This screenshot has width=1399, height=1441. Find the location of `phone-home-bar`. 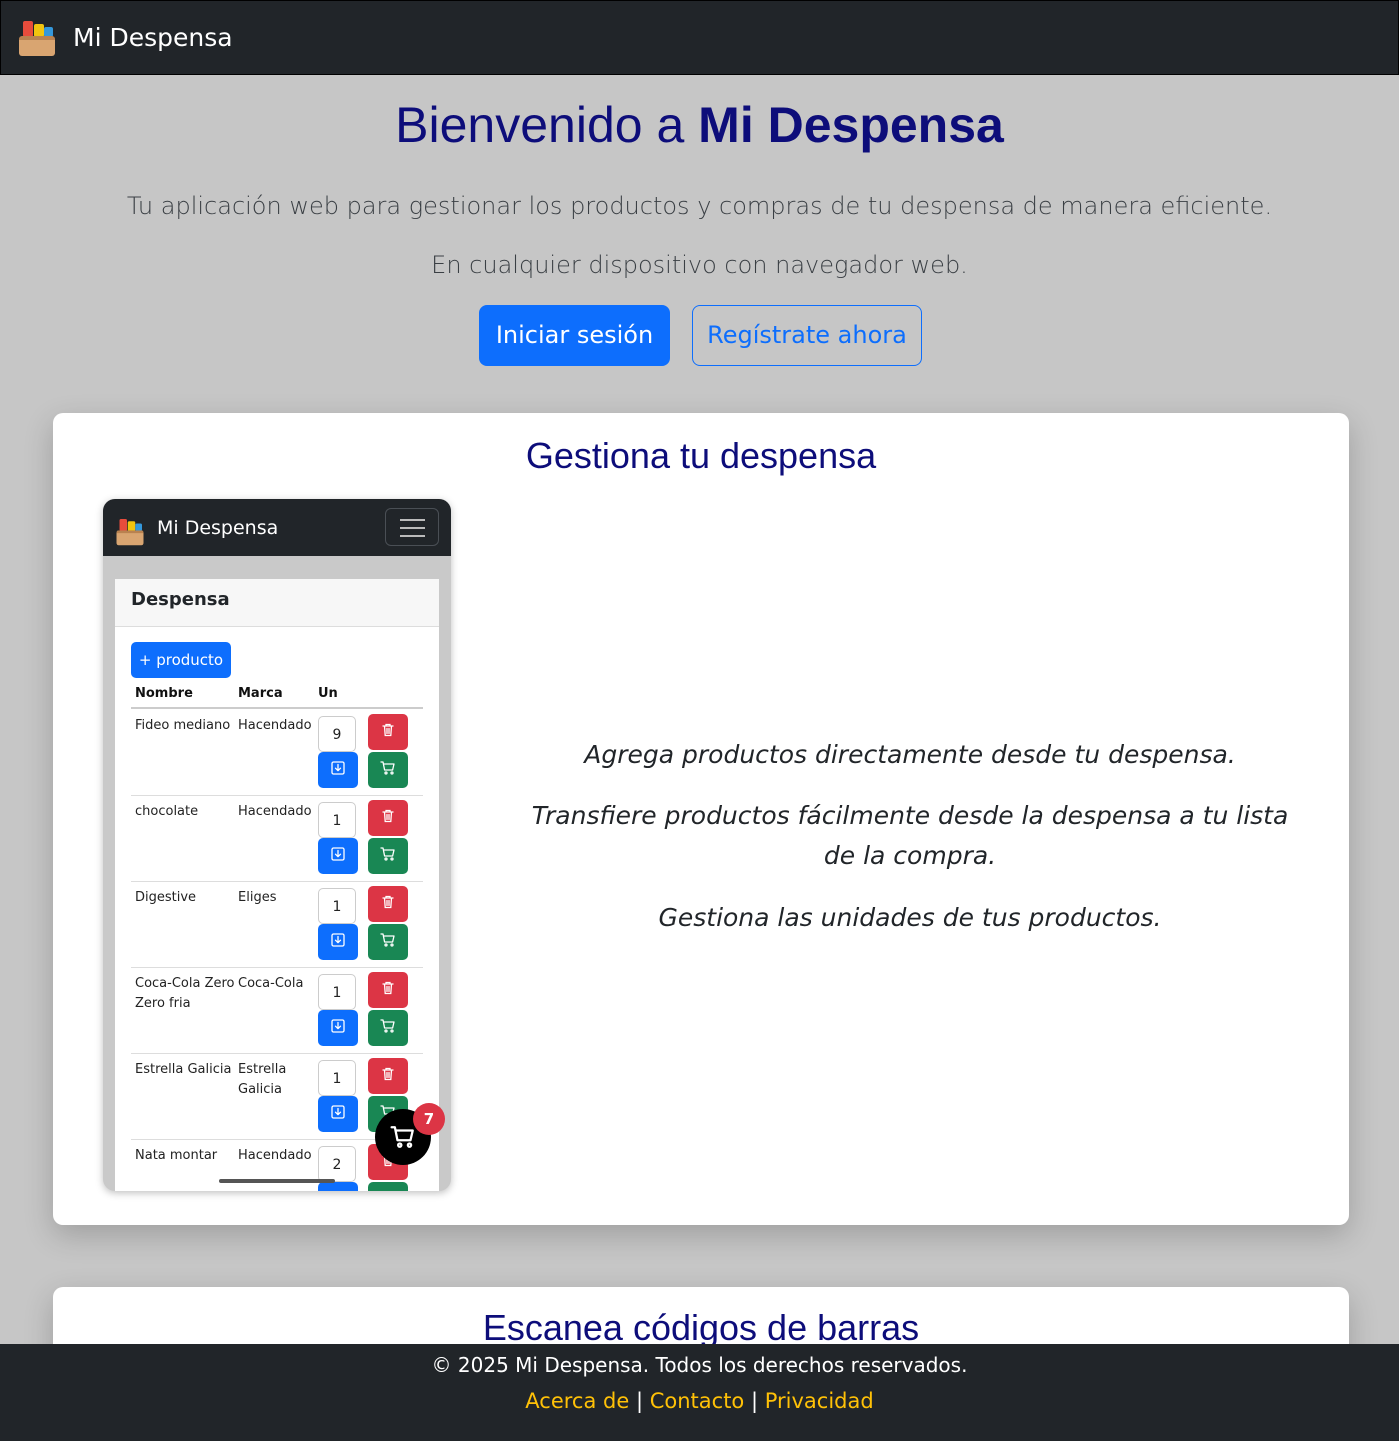

phone-home-bar is located at coordinates (277, 1181).